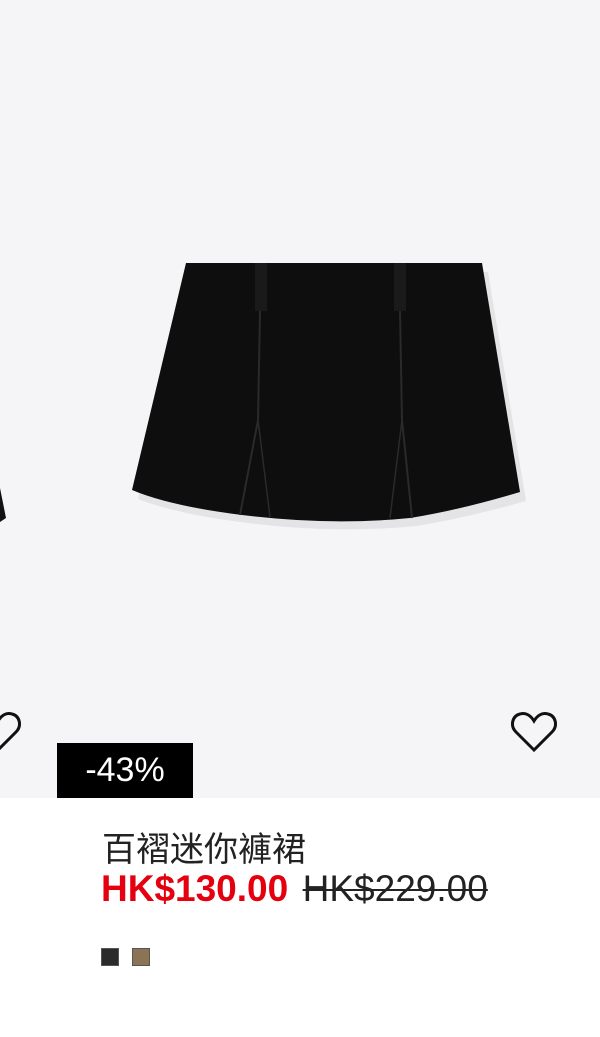 The image size is (600, 1037). Describe the element at coordinates (534, 732) in the screenshot. I see `favorite-heart-icon` at that location.